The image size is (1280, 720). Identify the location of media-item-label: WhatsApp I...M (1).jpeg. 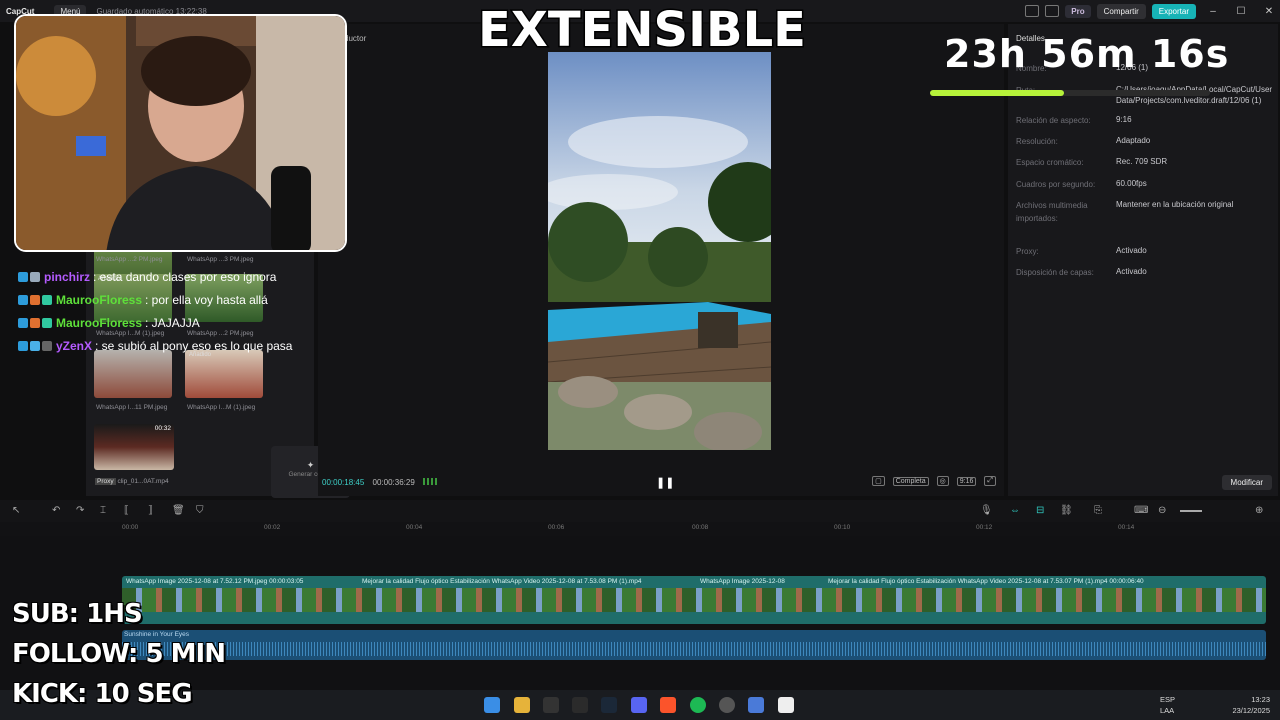
(221, 407).